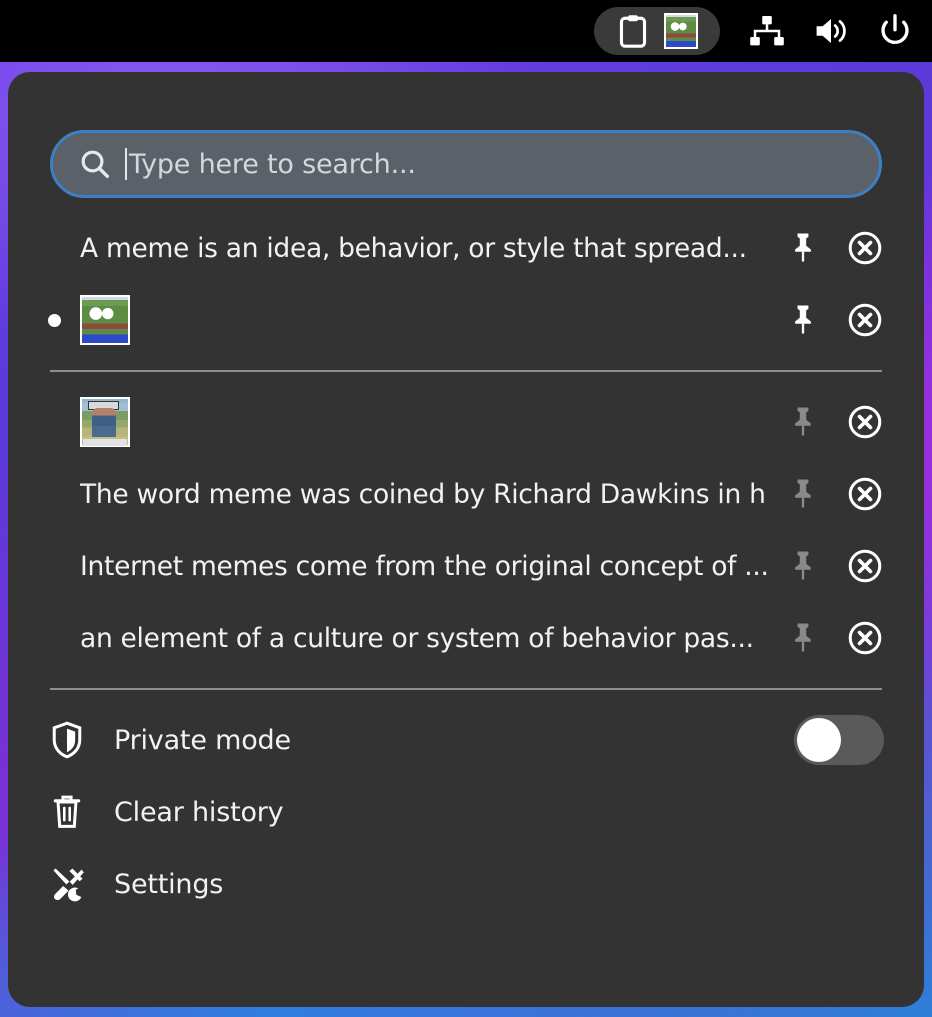  I want to click on pepe-frog-thumbnail, so click(105, 320).